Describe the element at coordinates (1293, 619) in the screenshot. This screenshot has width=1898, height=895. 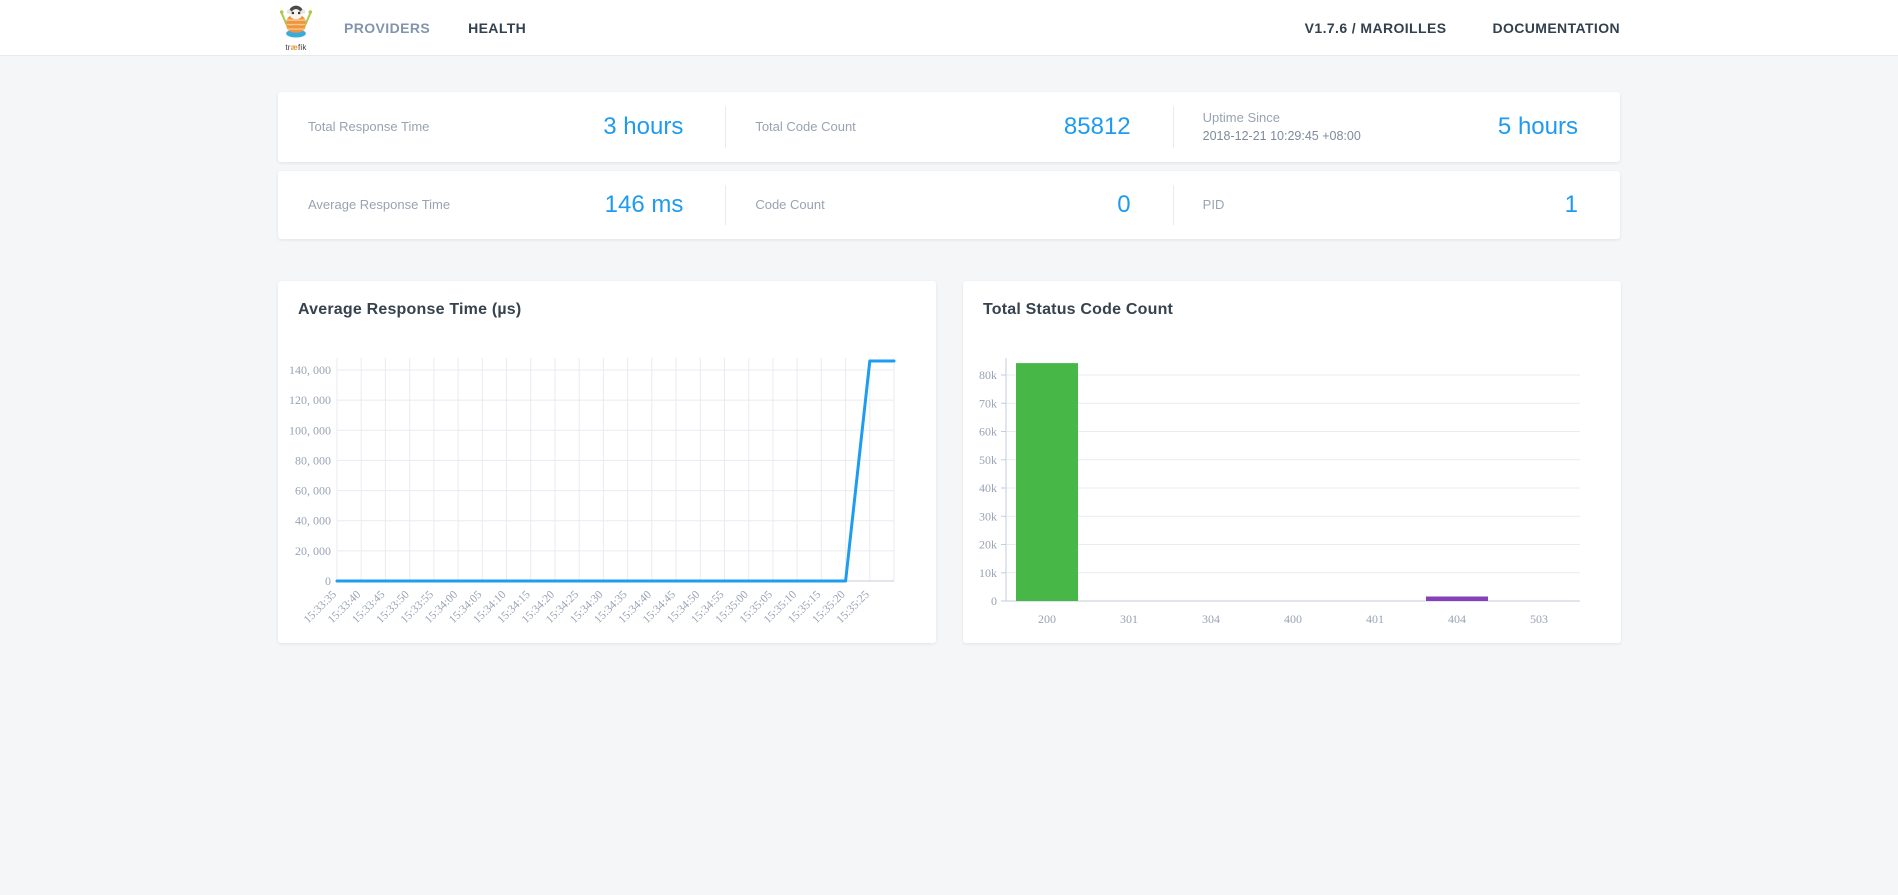
I see `svg-text: 400` at that location.